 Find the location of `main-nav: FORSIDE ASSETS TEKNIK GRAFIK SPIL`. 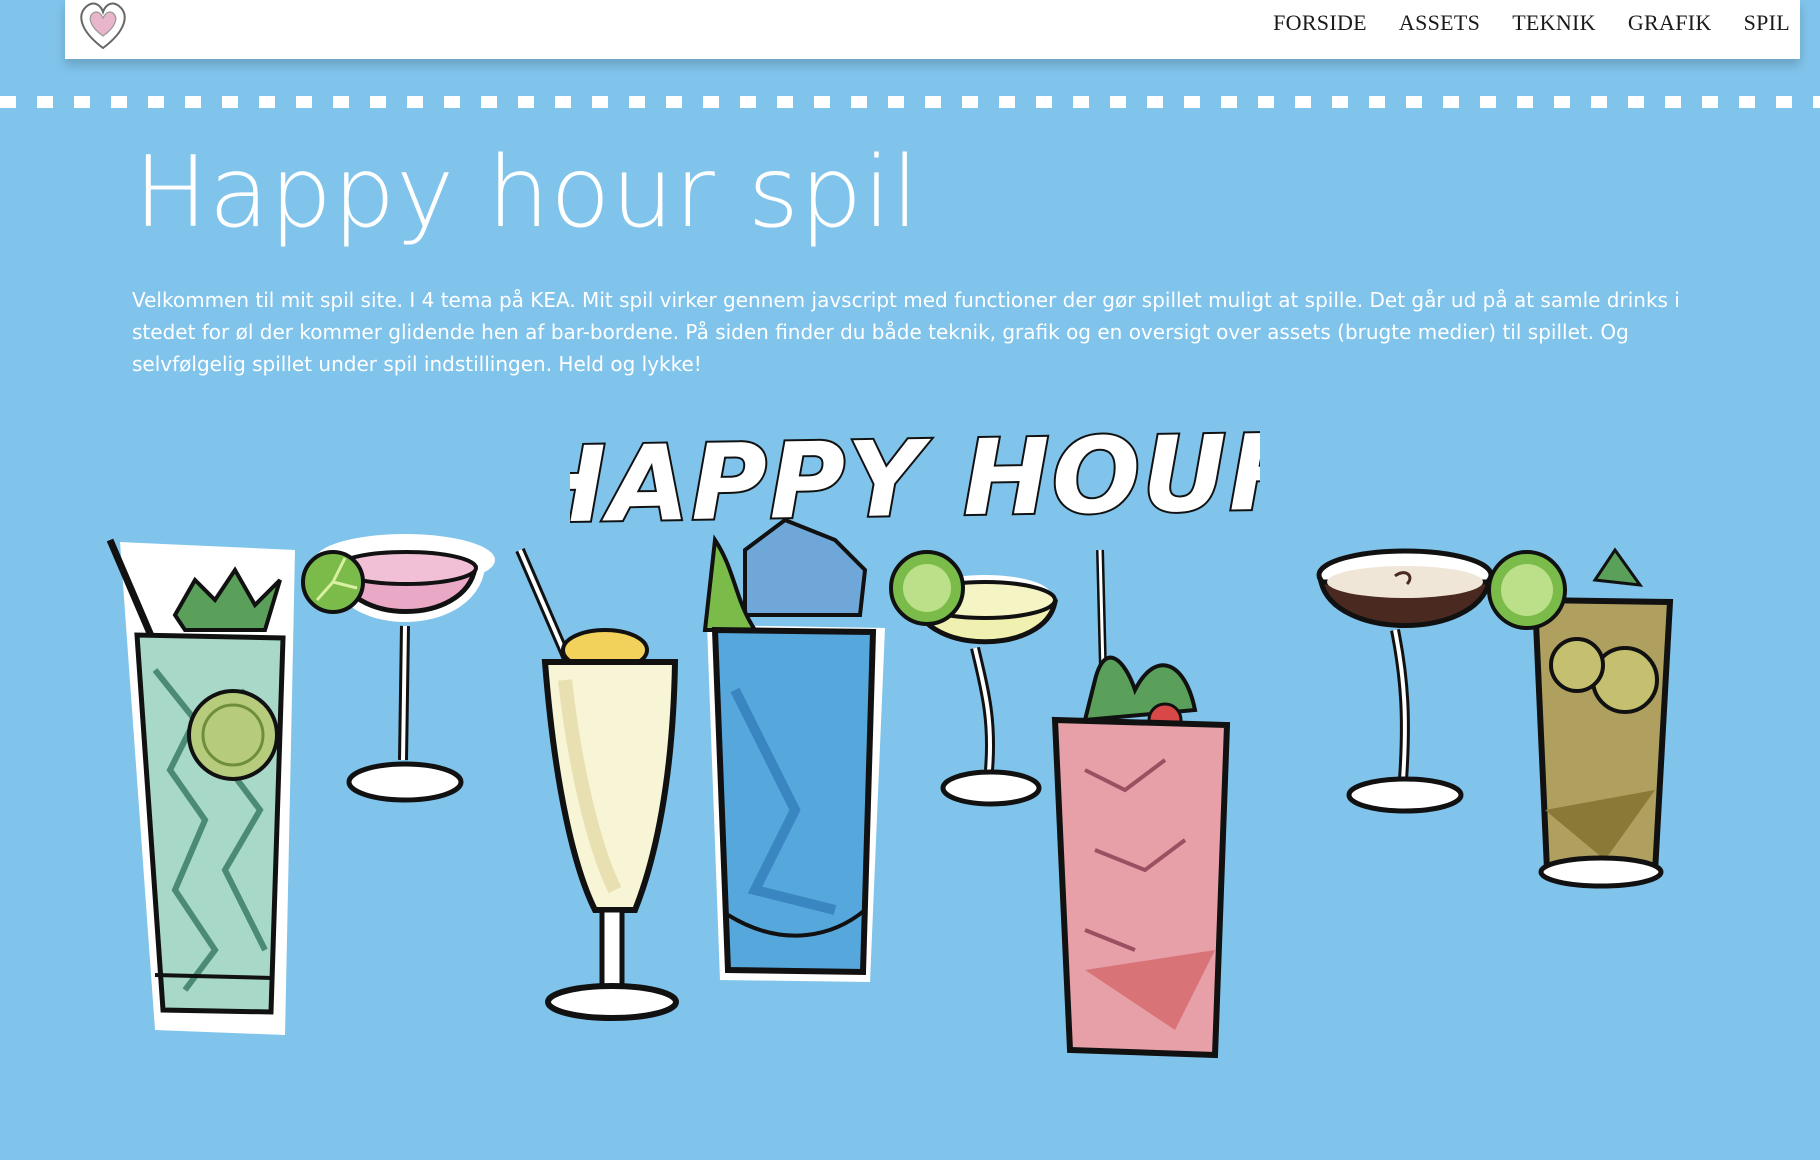

main-nav: FORSIDE ASSETS TEKNIK GRAFIK SPIL is located at coordinates (1531, 23).